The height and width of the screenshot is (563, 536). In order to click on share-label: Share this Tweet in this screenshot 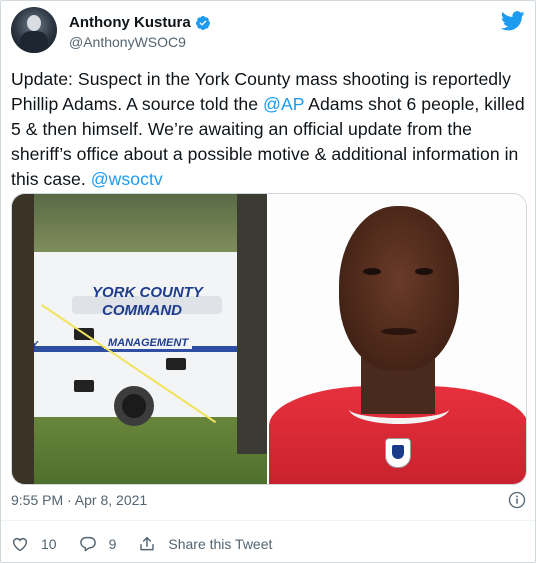, I will do `click(220, 544)`.